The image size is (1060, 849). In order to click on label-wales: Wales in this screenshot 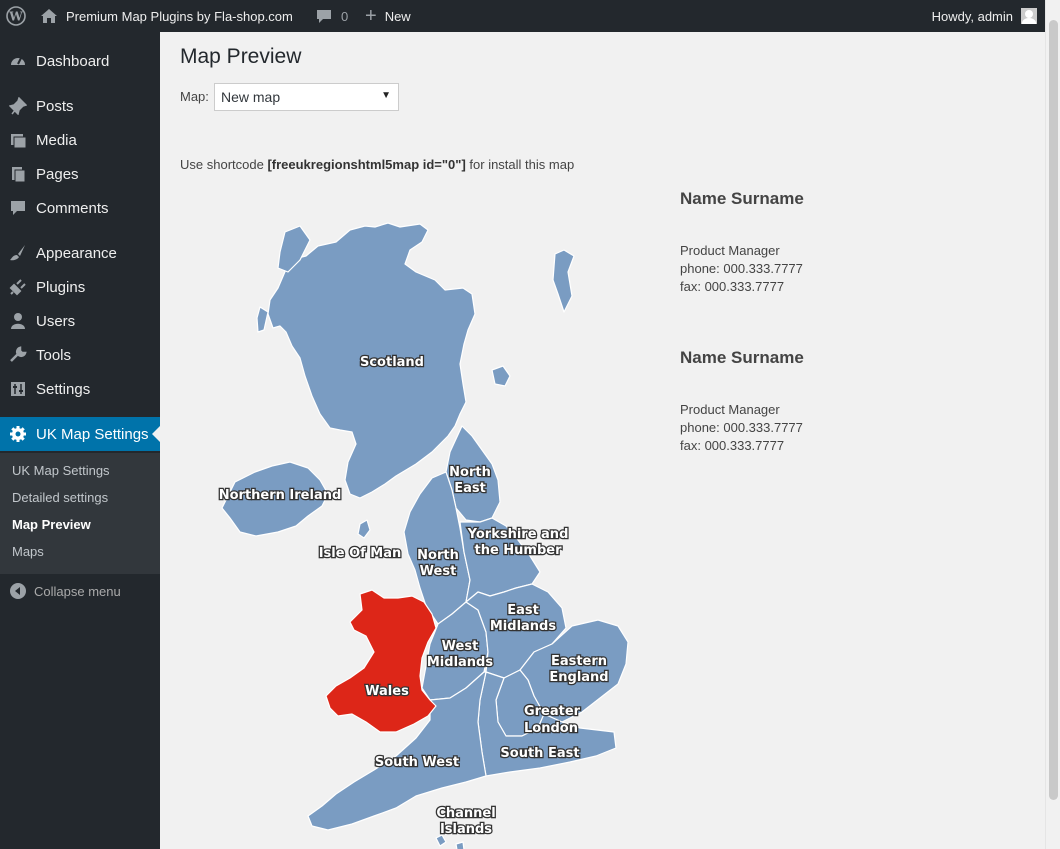, I will do `click(387, 691)`.